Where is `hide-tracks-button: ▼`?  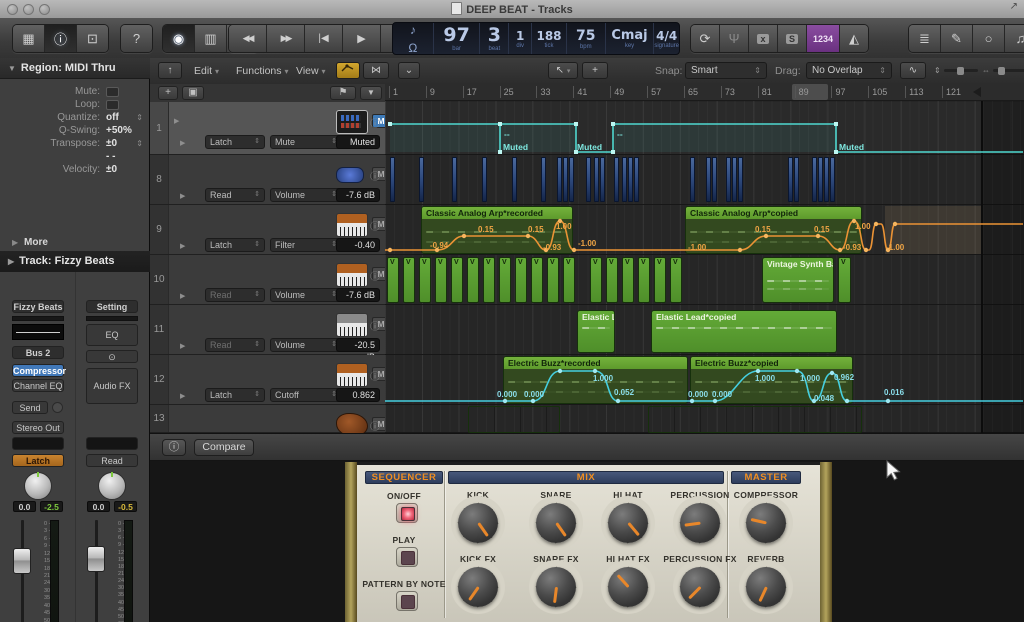 hide-tracks-button: ▼ is located at coordinates (371, 93).